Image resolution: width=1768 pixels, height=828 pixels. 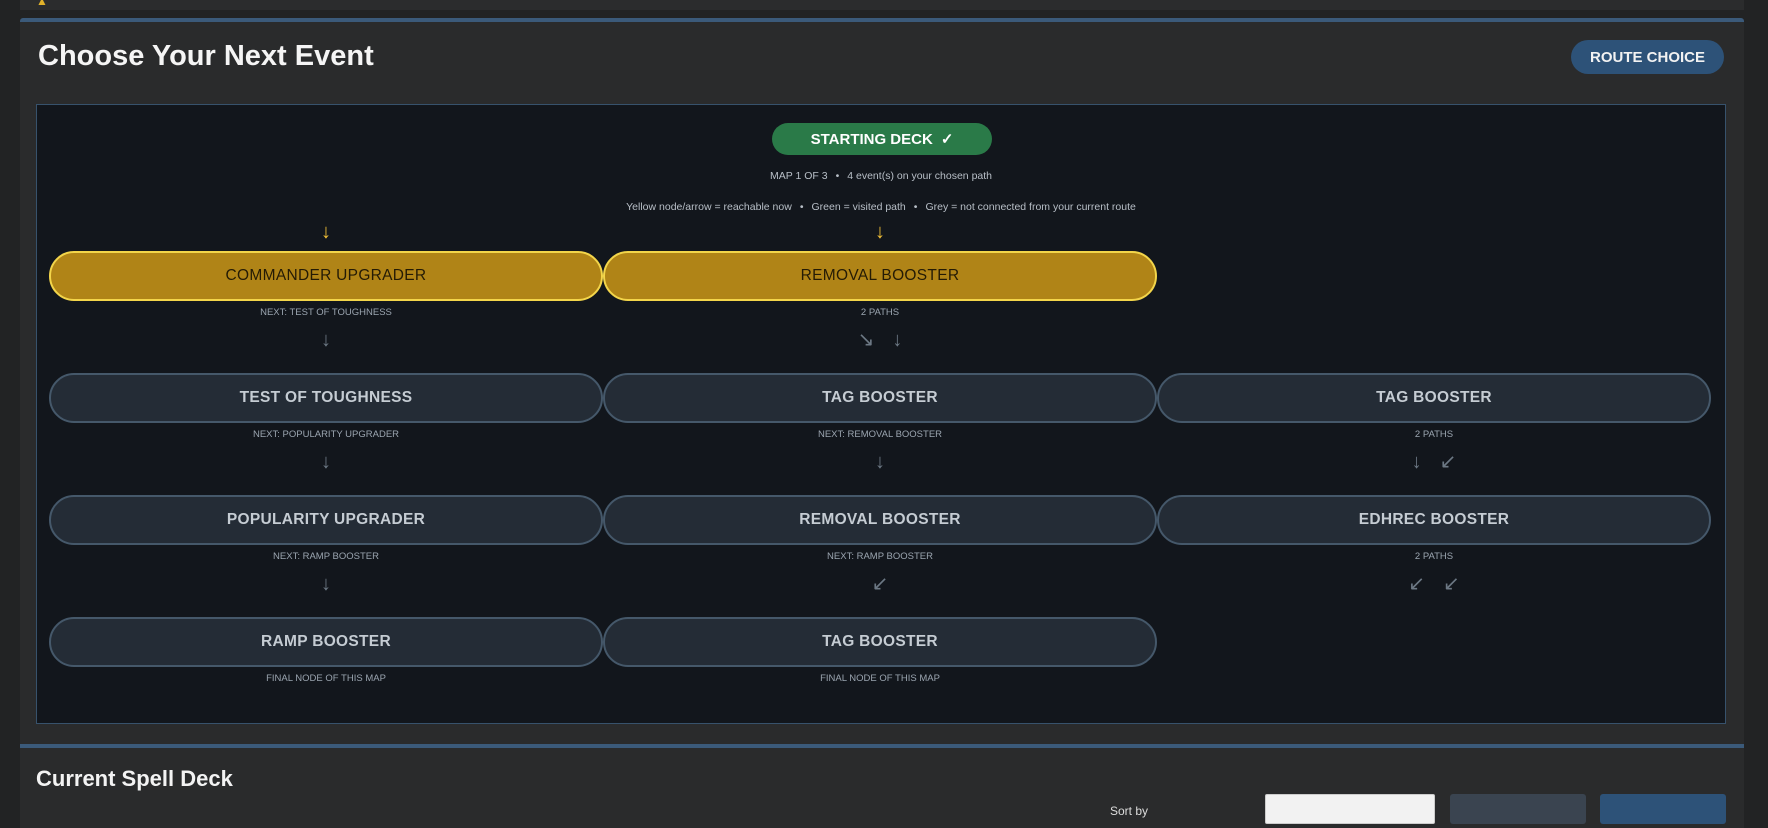 I want to click on page-title: Choose Your Next Event, so click(x=206, y=56).